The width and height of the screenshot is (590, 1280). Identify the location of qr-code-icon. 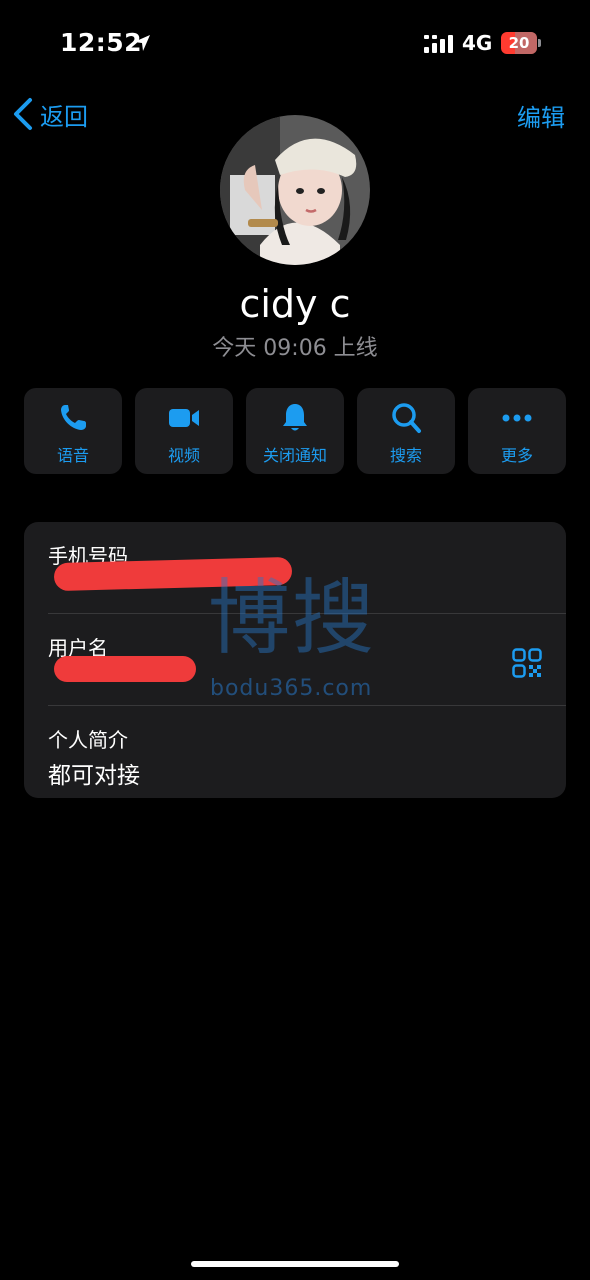
(527, 663).